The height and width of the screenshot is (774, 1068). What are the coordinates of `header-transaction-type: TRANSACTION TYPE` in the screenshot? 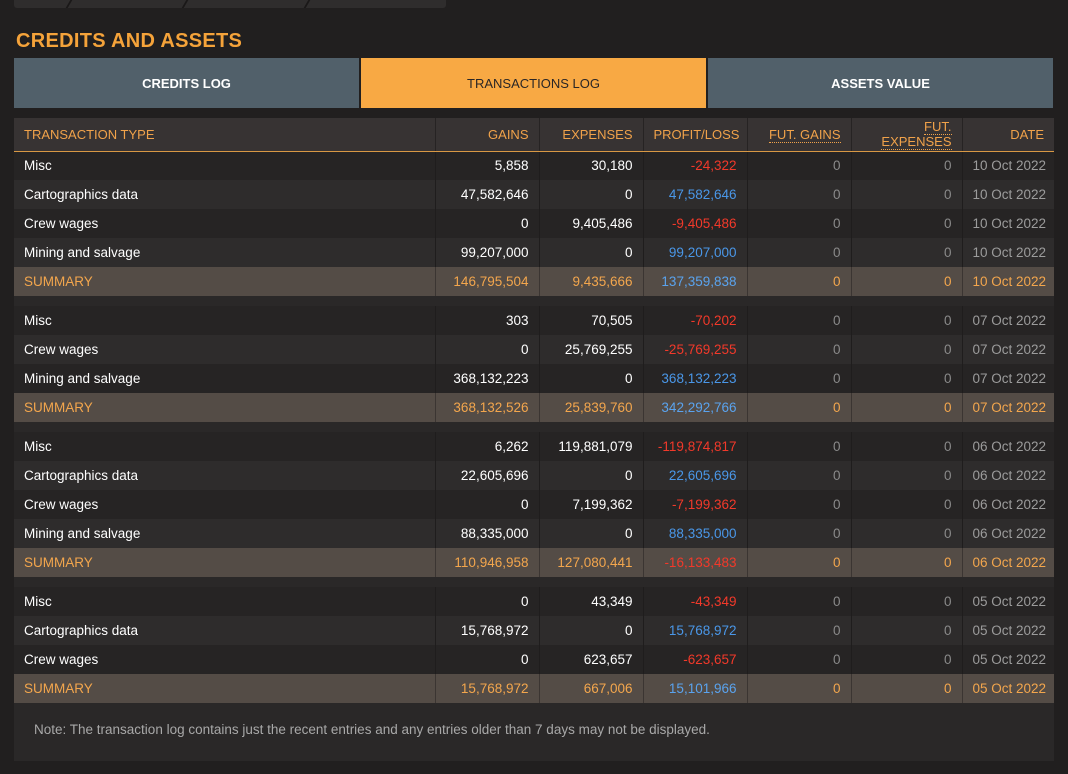 It's located at (224, 135).